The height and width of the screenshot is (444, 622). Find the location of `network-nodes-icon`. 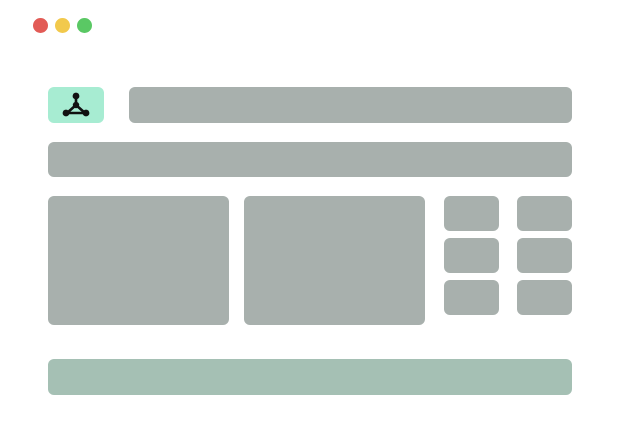

network-nodes-icon is located at coordinates (76, 104).